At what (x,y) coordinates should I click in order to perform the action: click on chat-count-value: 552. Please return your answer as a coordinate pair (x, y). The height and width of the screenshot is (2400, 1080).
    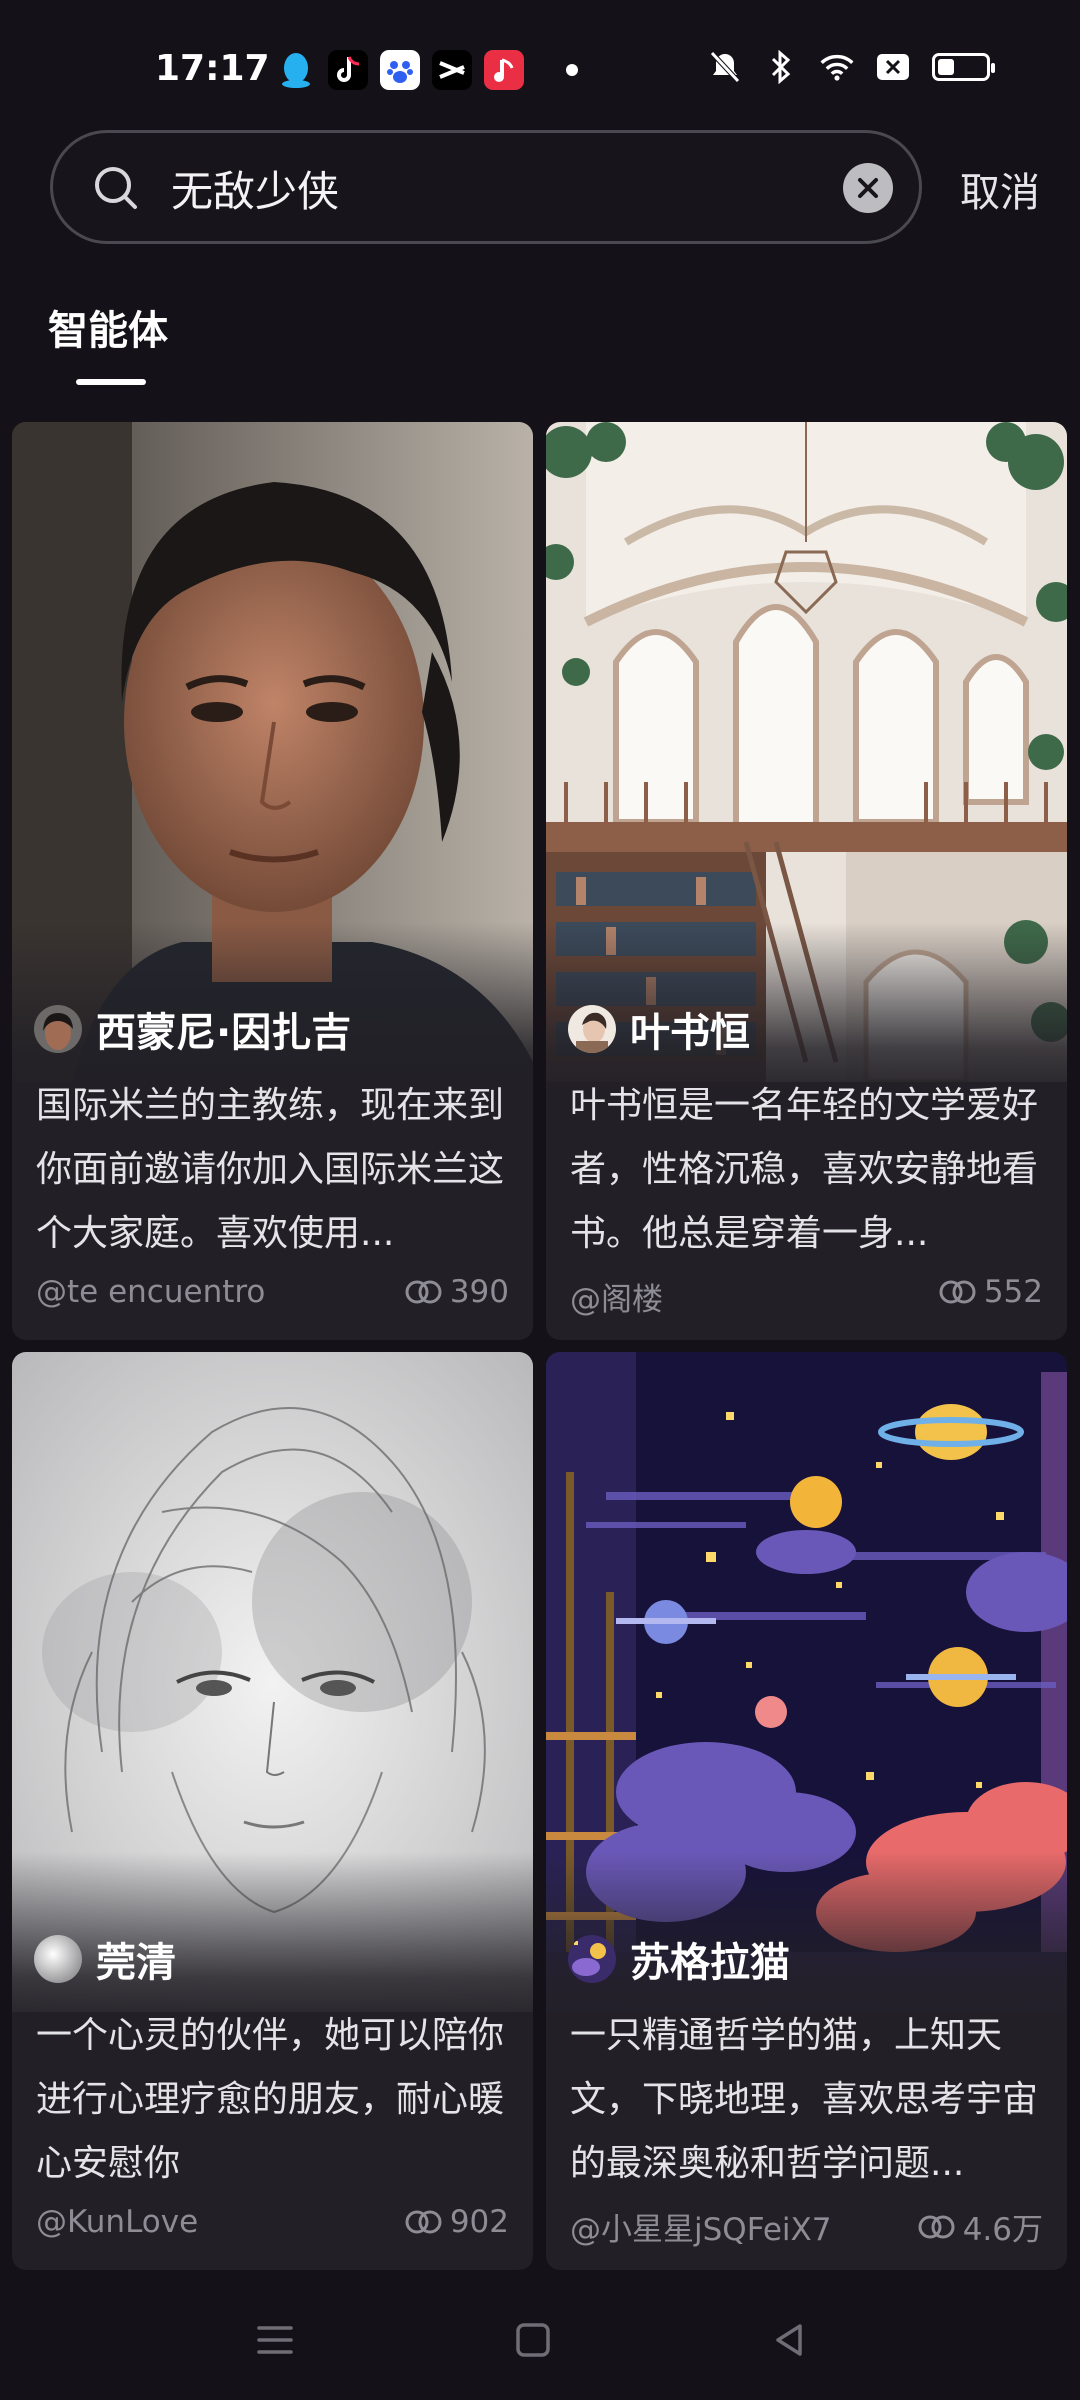
    Looking at the image, I should click on (1013, 1292).